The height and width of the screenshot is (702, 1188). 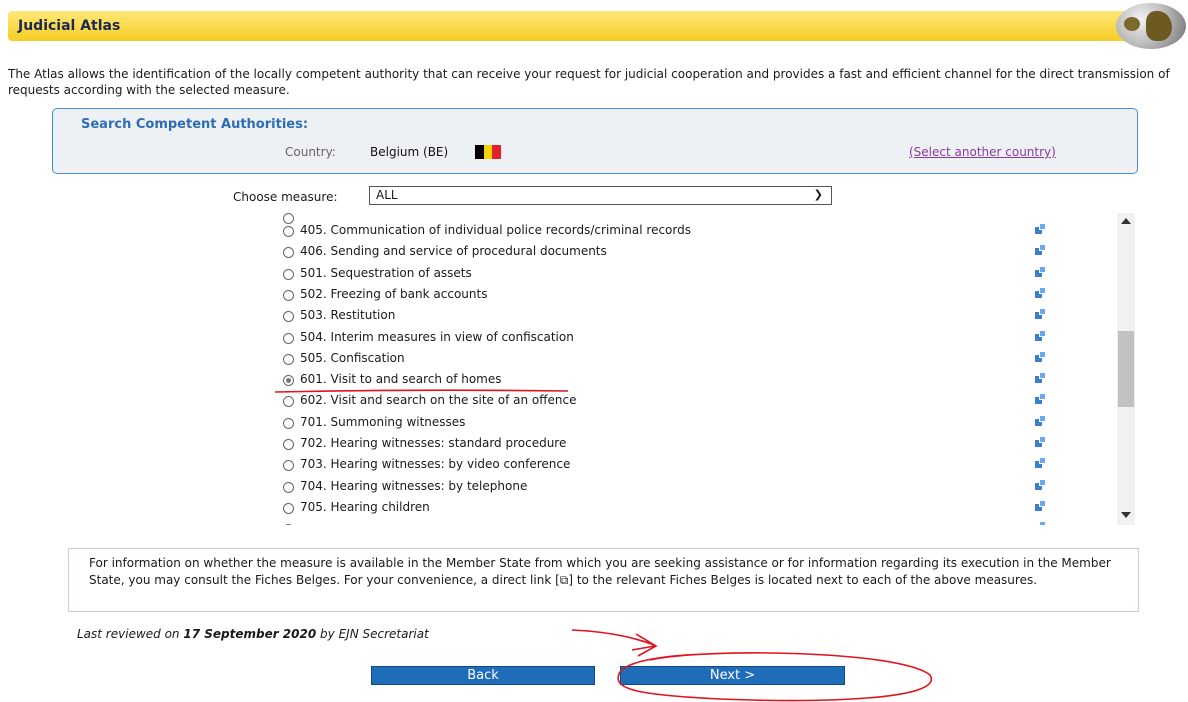 What do you see at coordinates (691, 423) in the screenshot?
I see `list-item: 701. Summoning witnesses` at bounding box center [691, 423].